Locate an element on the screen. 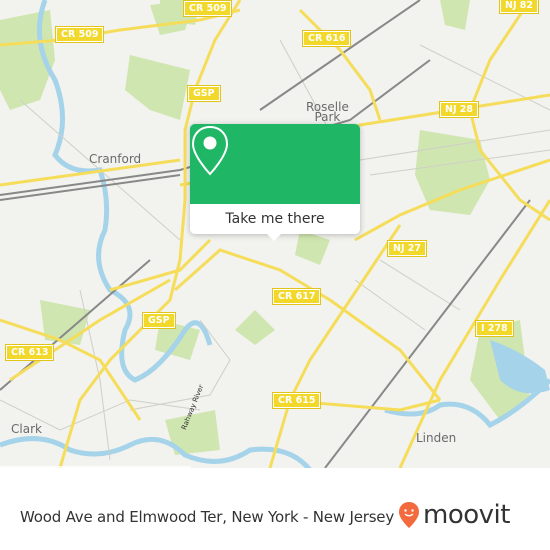 The image size is (550, 550). location-popup: Take me there is located at coordinates (275, 182).